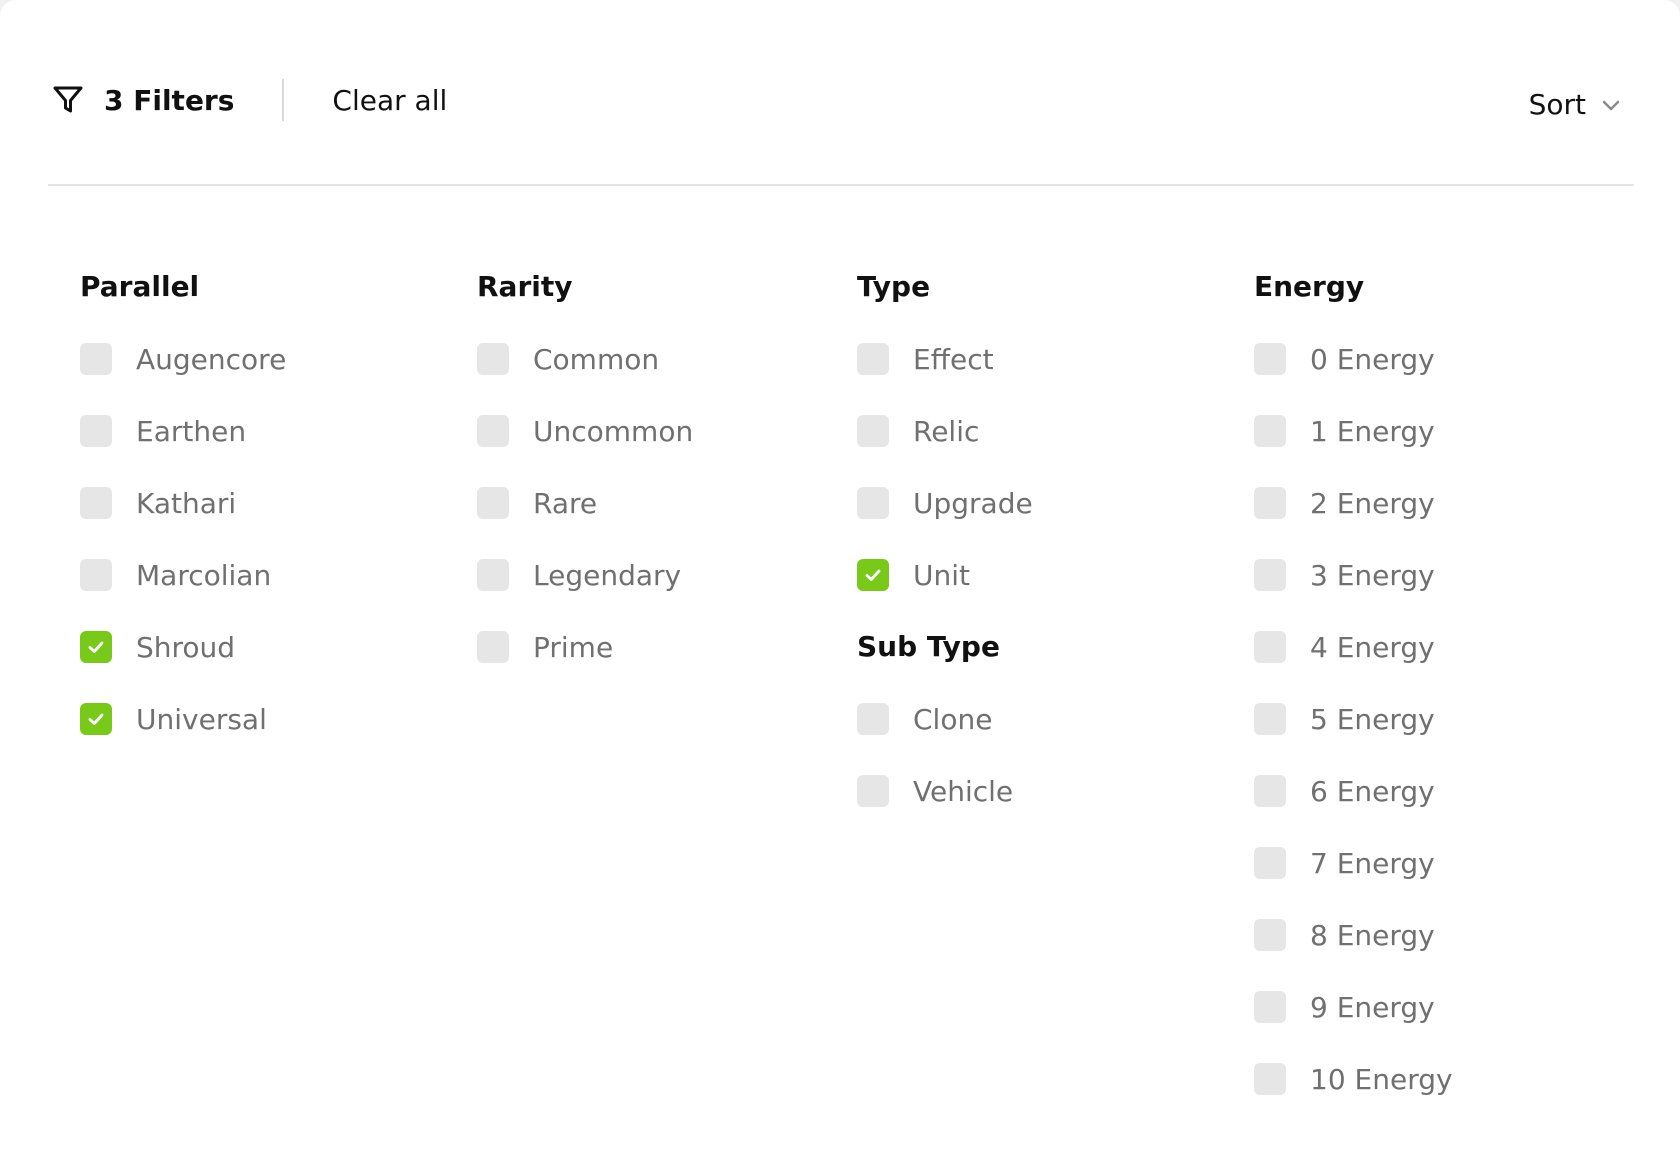 The image size is (1680, 1160). I want to click on filter-option: Earthen, so click(183, 431).